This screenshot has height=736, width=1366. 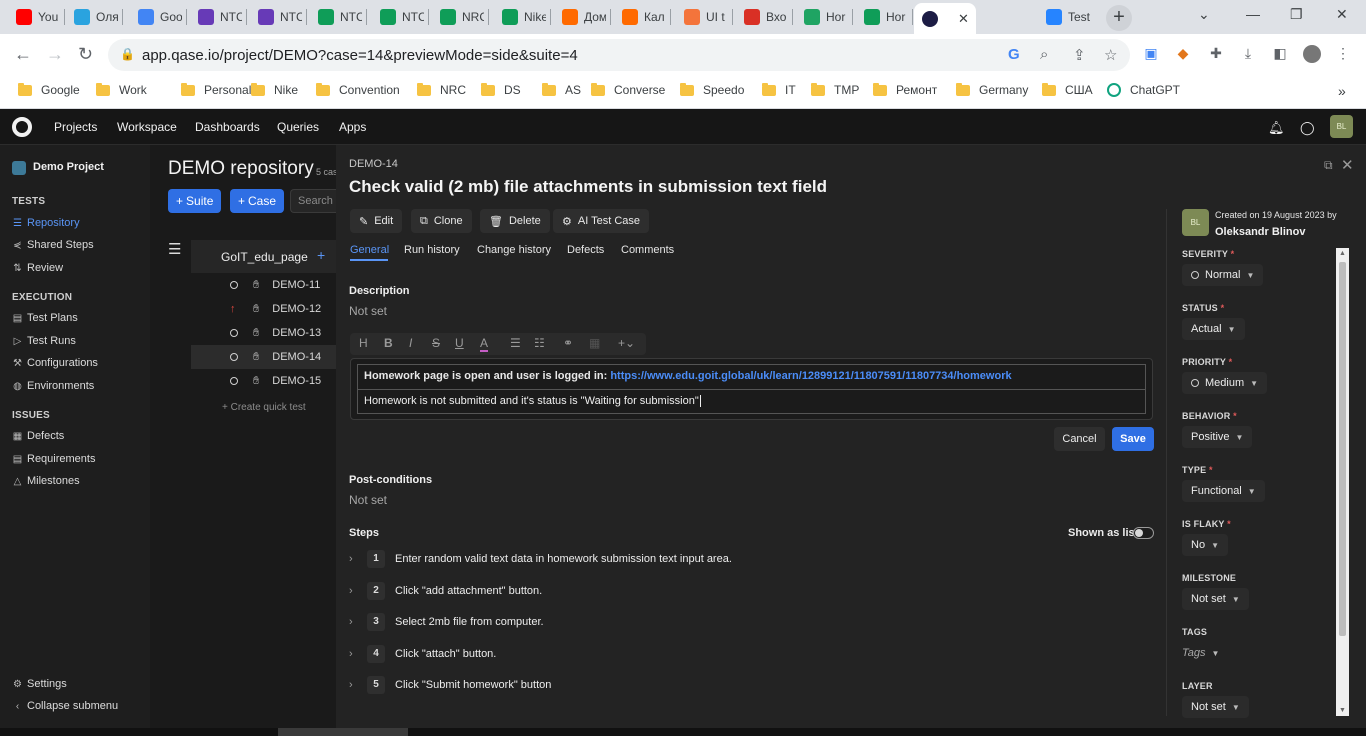 What do you see at coordinates (459, 343) in the screenshot?
I see `underline-icon: U` at bounding box center [459, 343].